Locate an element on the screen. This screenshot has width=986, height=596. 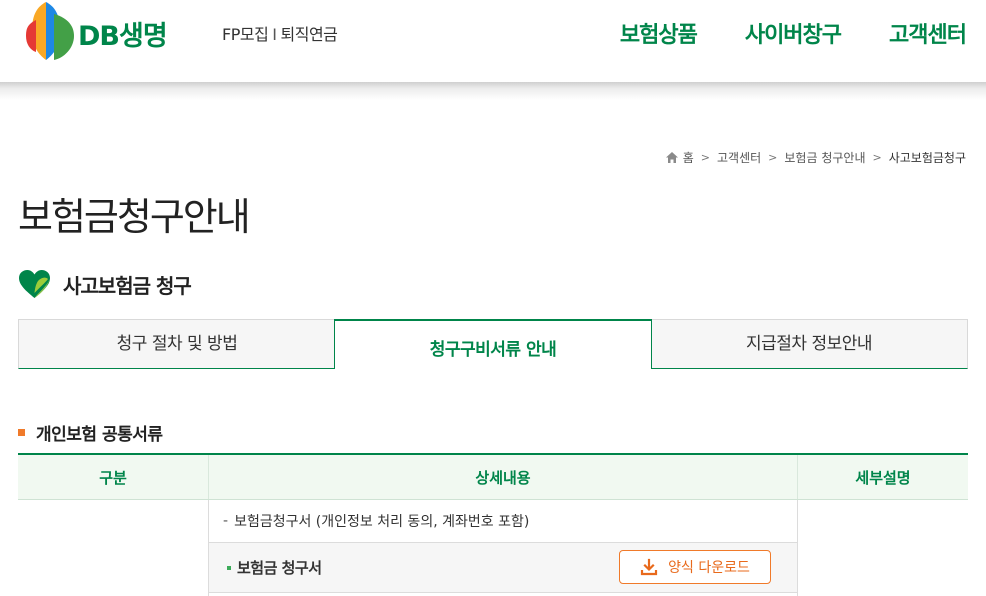
header-shadow is located at coordinates (493, 91).